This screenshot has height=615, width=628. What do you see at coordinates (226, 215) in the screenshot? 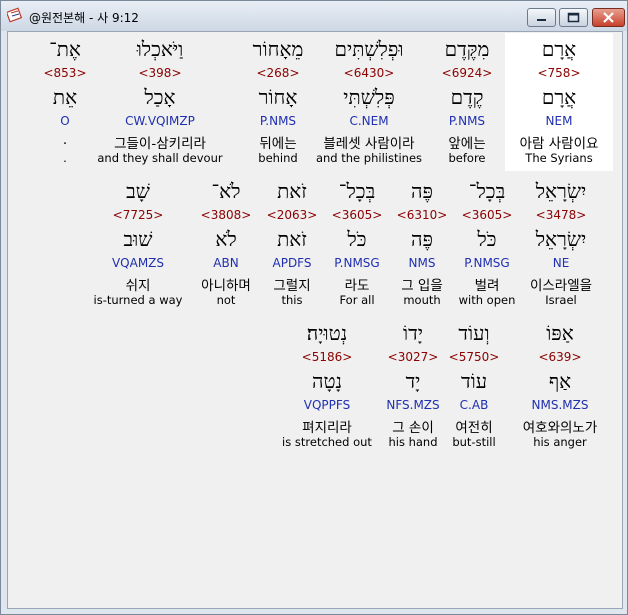
I see `strong-number: <3808>` at bounding box center [226, 215].